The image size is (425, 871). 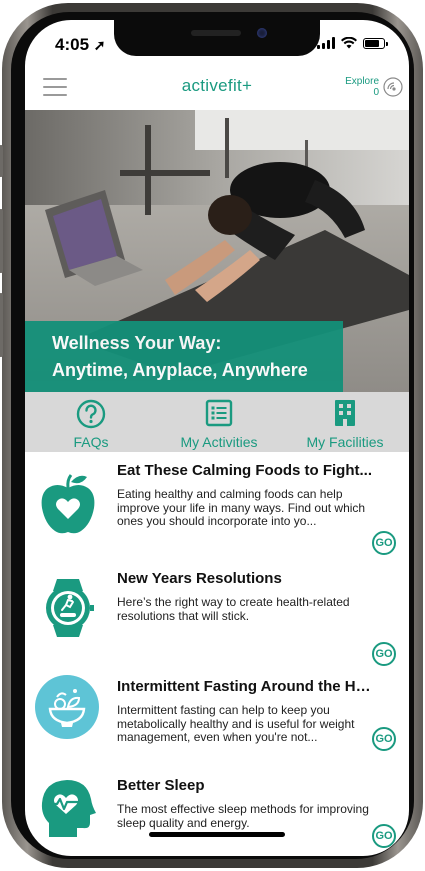 I want to click on status-time-text: 4:05, so click(x=72, y=44).